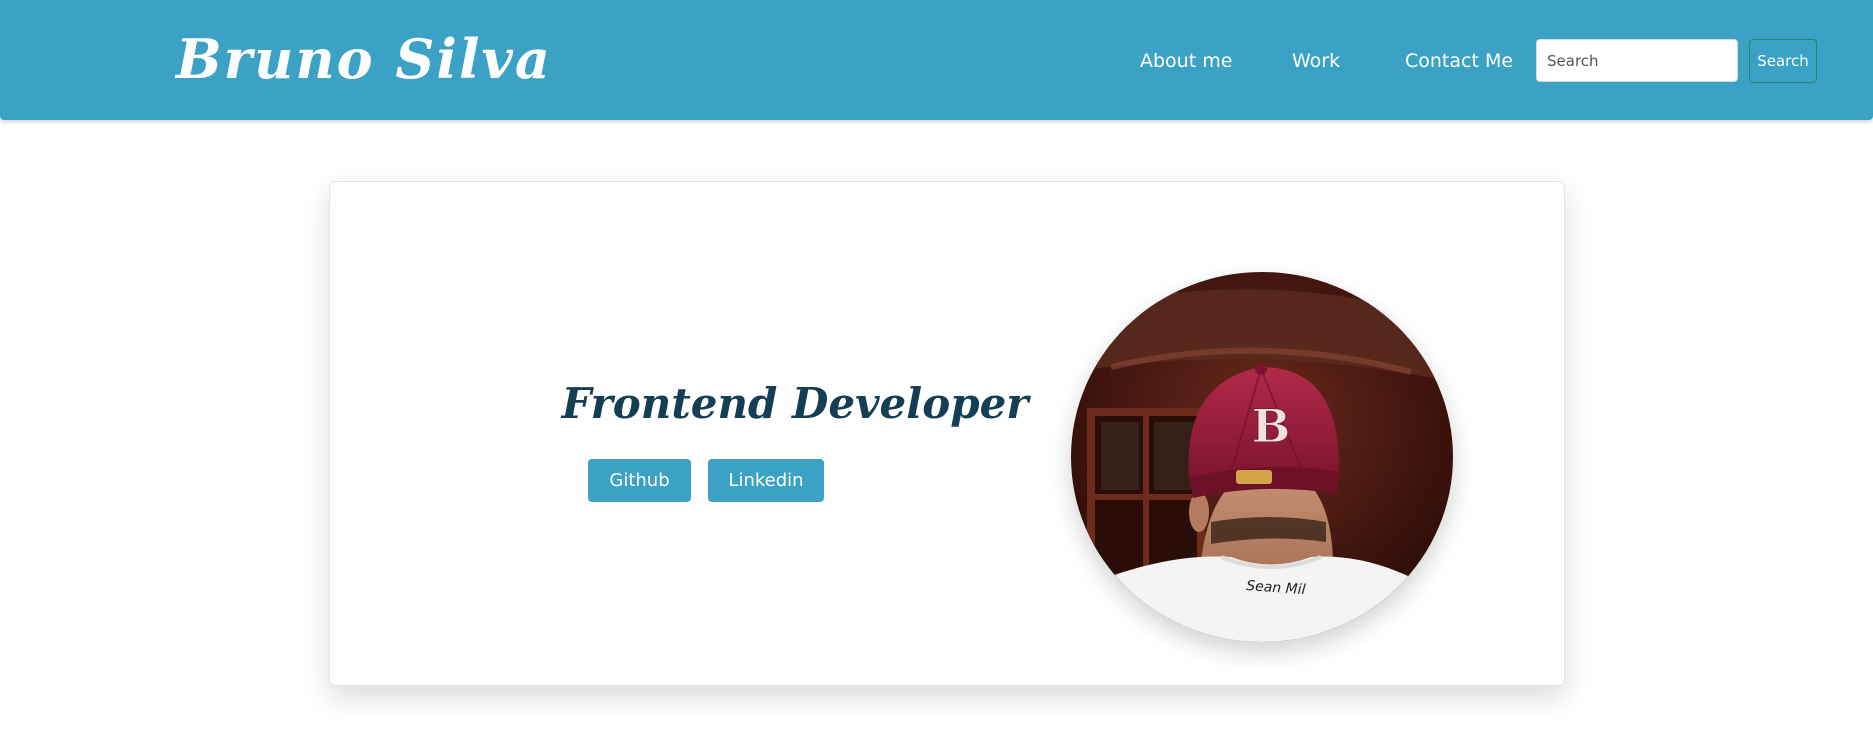 The height and width of the screenshot is (749, 1873). What do you see at coordinates (1783, 61) in the screenshot?
I see `search-button: Search` at bounding box center [1783, 61].